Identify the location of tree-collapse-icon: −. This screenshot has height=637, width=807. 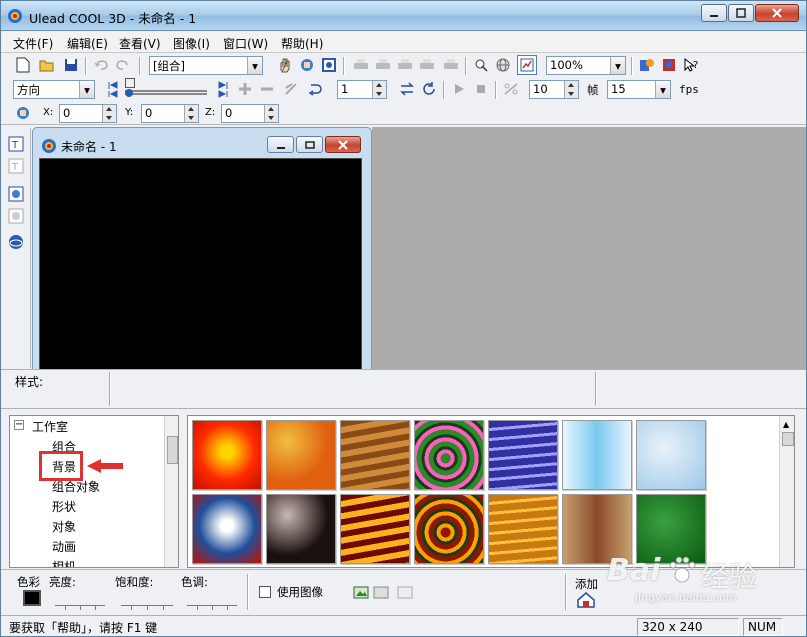
(19, 425).